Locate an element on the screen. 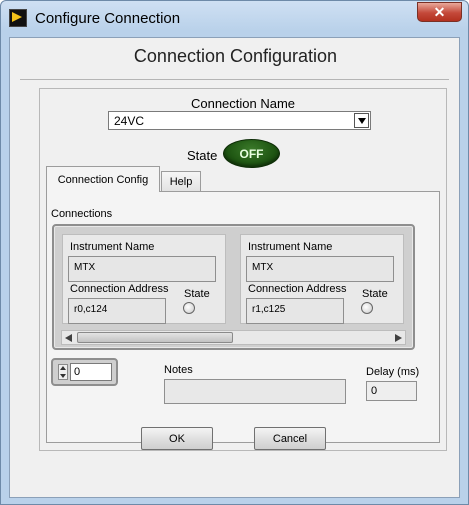 This screenshot has width=469, height=505. scroll-left-icon is located at coordinates (68, 338).